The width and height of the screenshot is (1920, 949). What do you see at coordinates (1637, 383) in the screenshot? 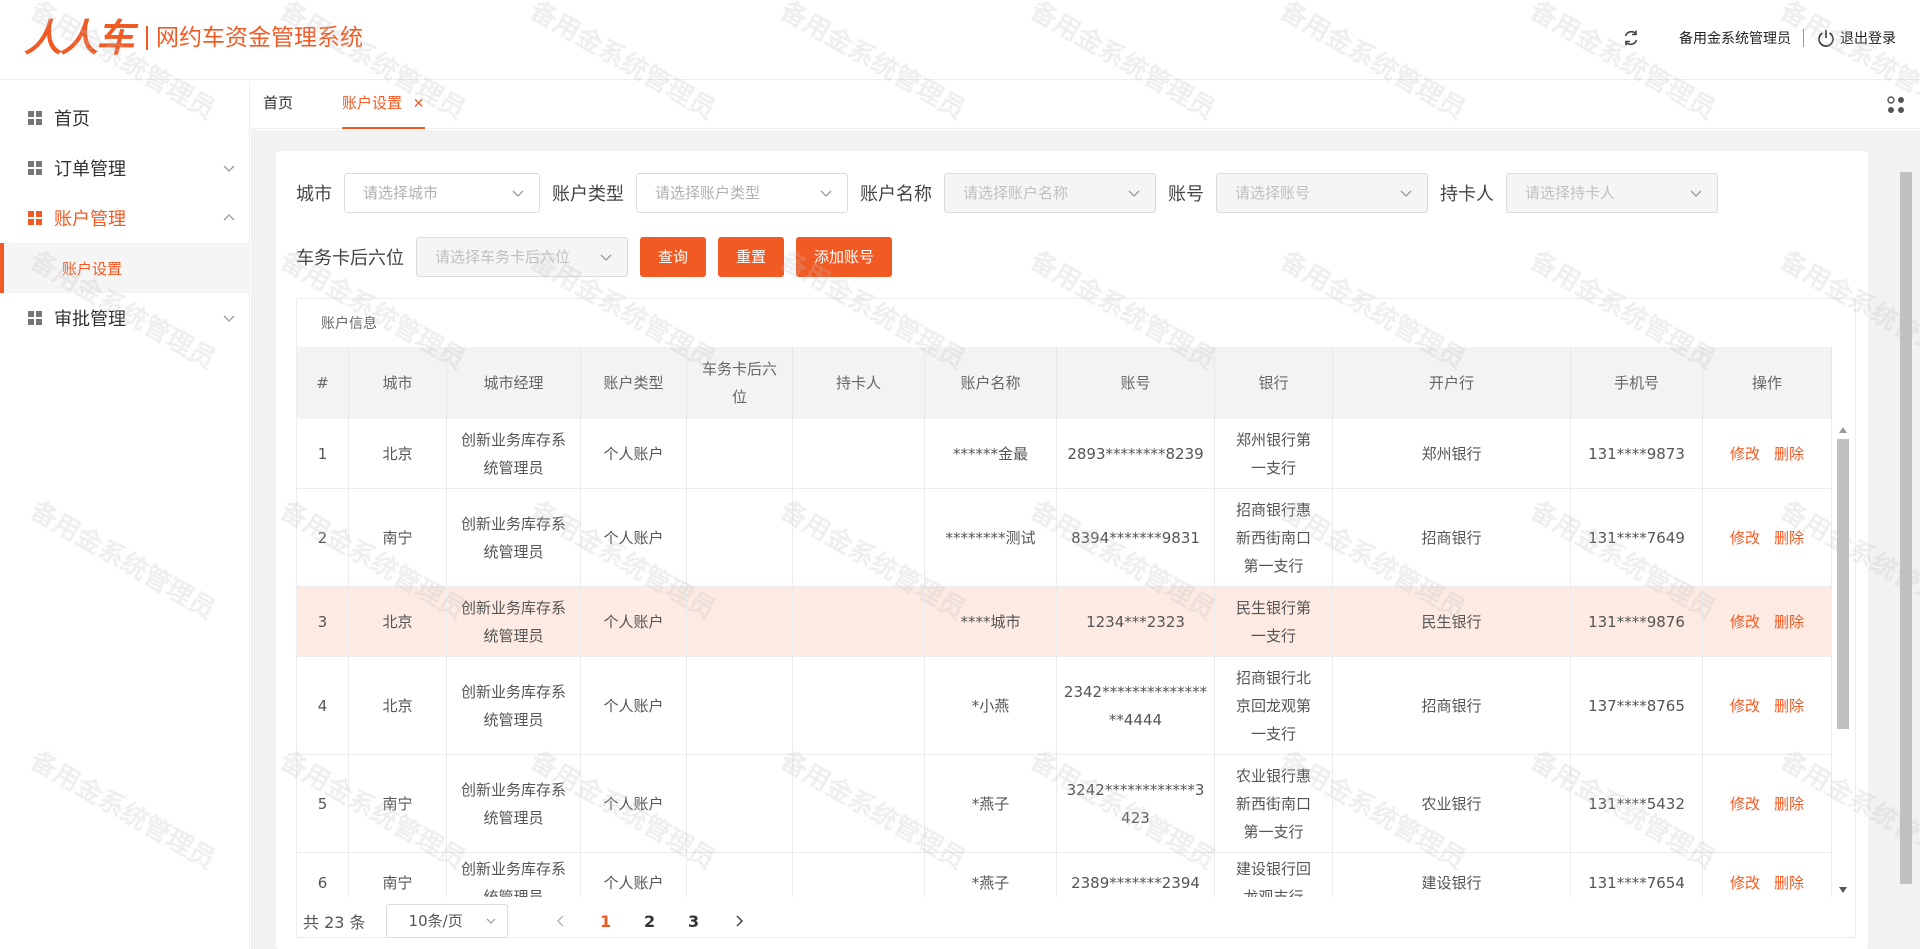
I see `column-header: 手机号` at bounding box center [1637, 383].